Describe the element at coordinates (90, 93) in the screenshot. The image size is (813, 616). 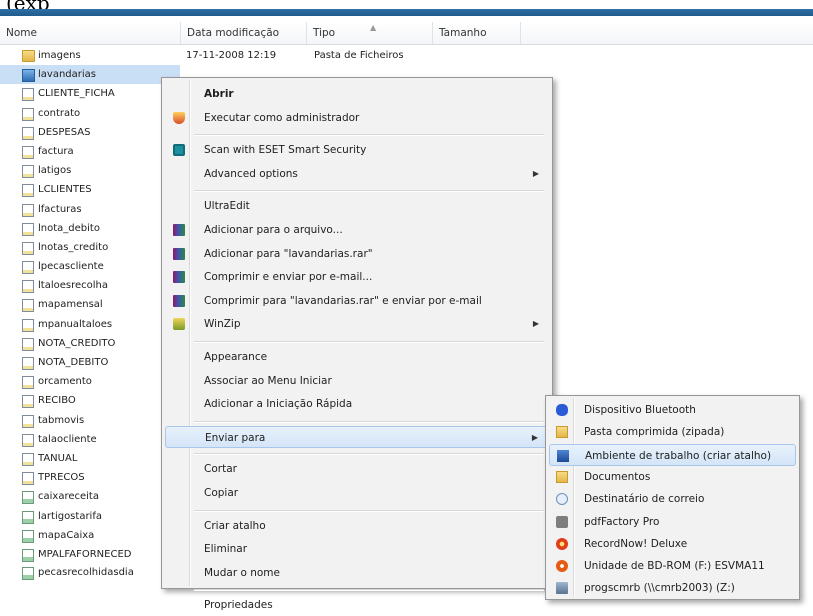
I see `file-row: CLIENTE_FICHA` at that location.